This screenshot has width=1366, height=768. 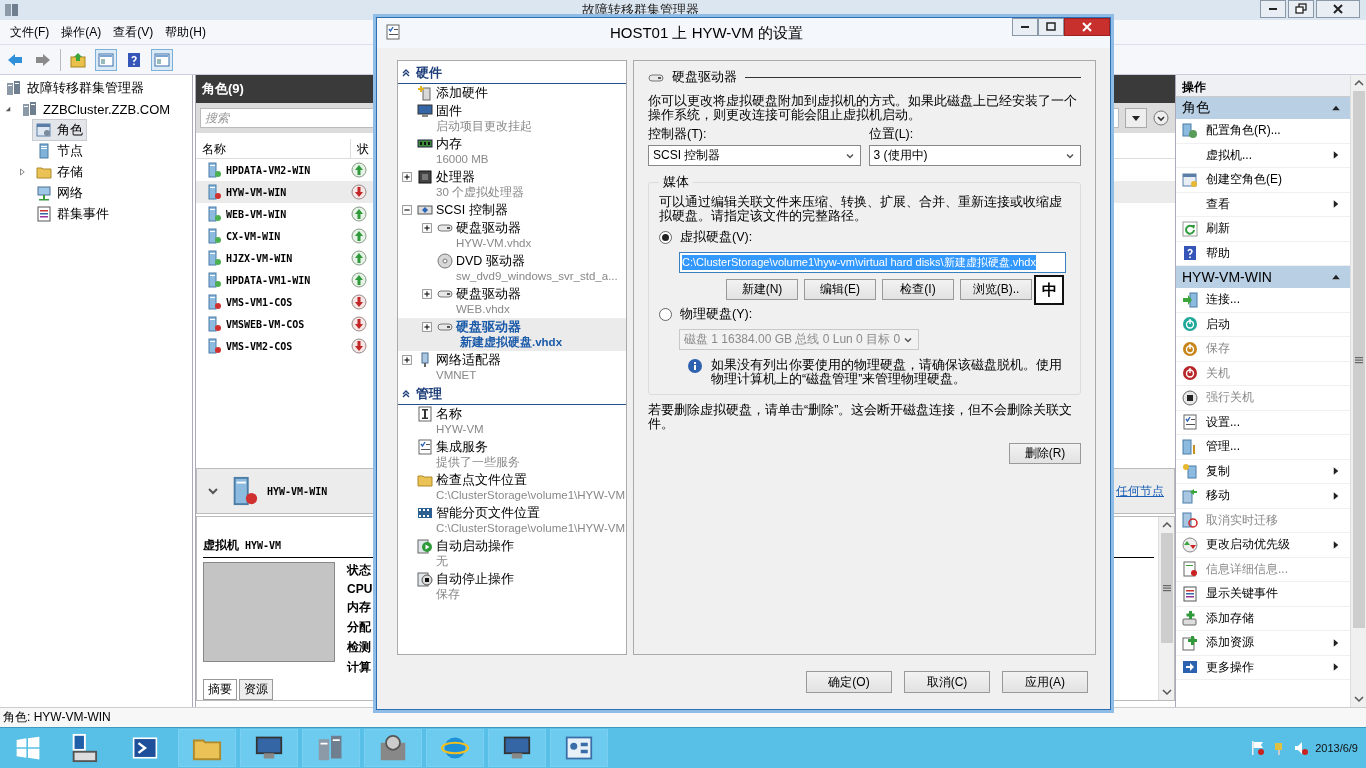 I want to click on action-label: 保存, so click(x=1218, y=349).